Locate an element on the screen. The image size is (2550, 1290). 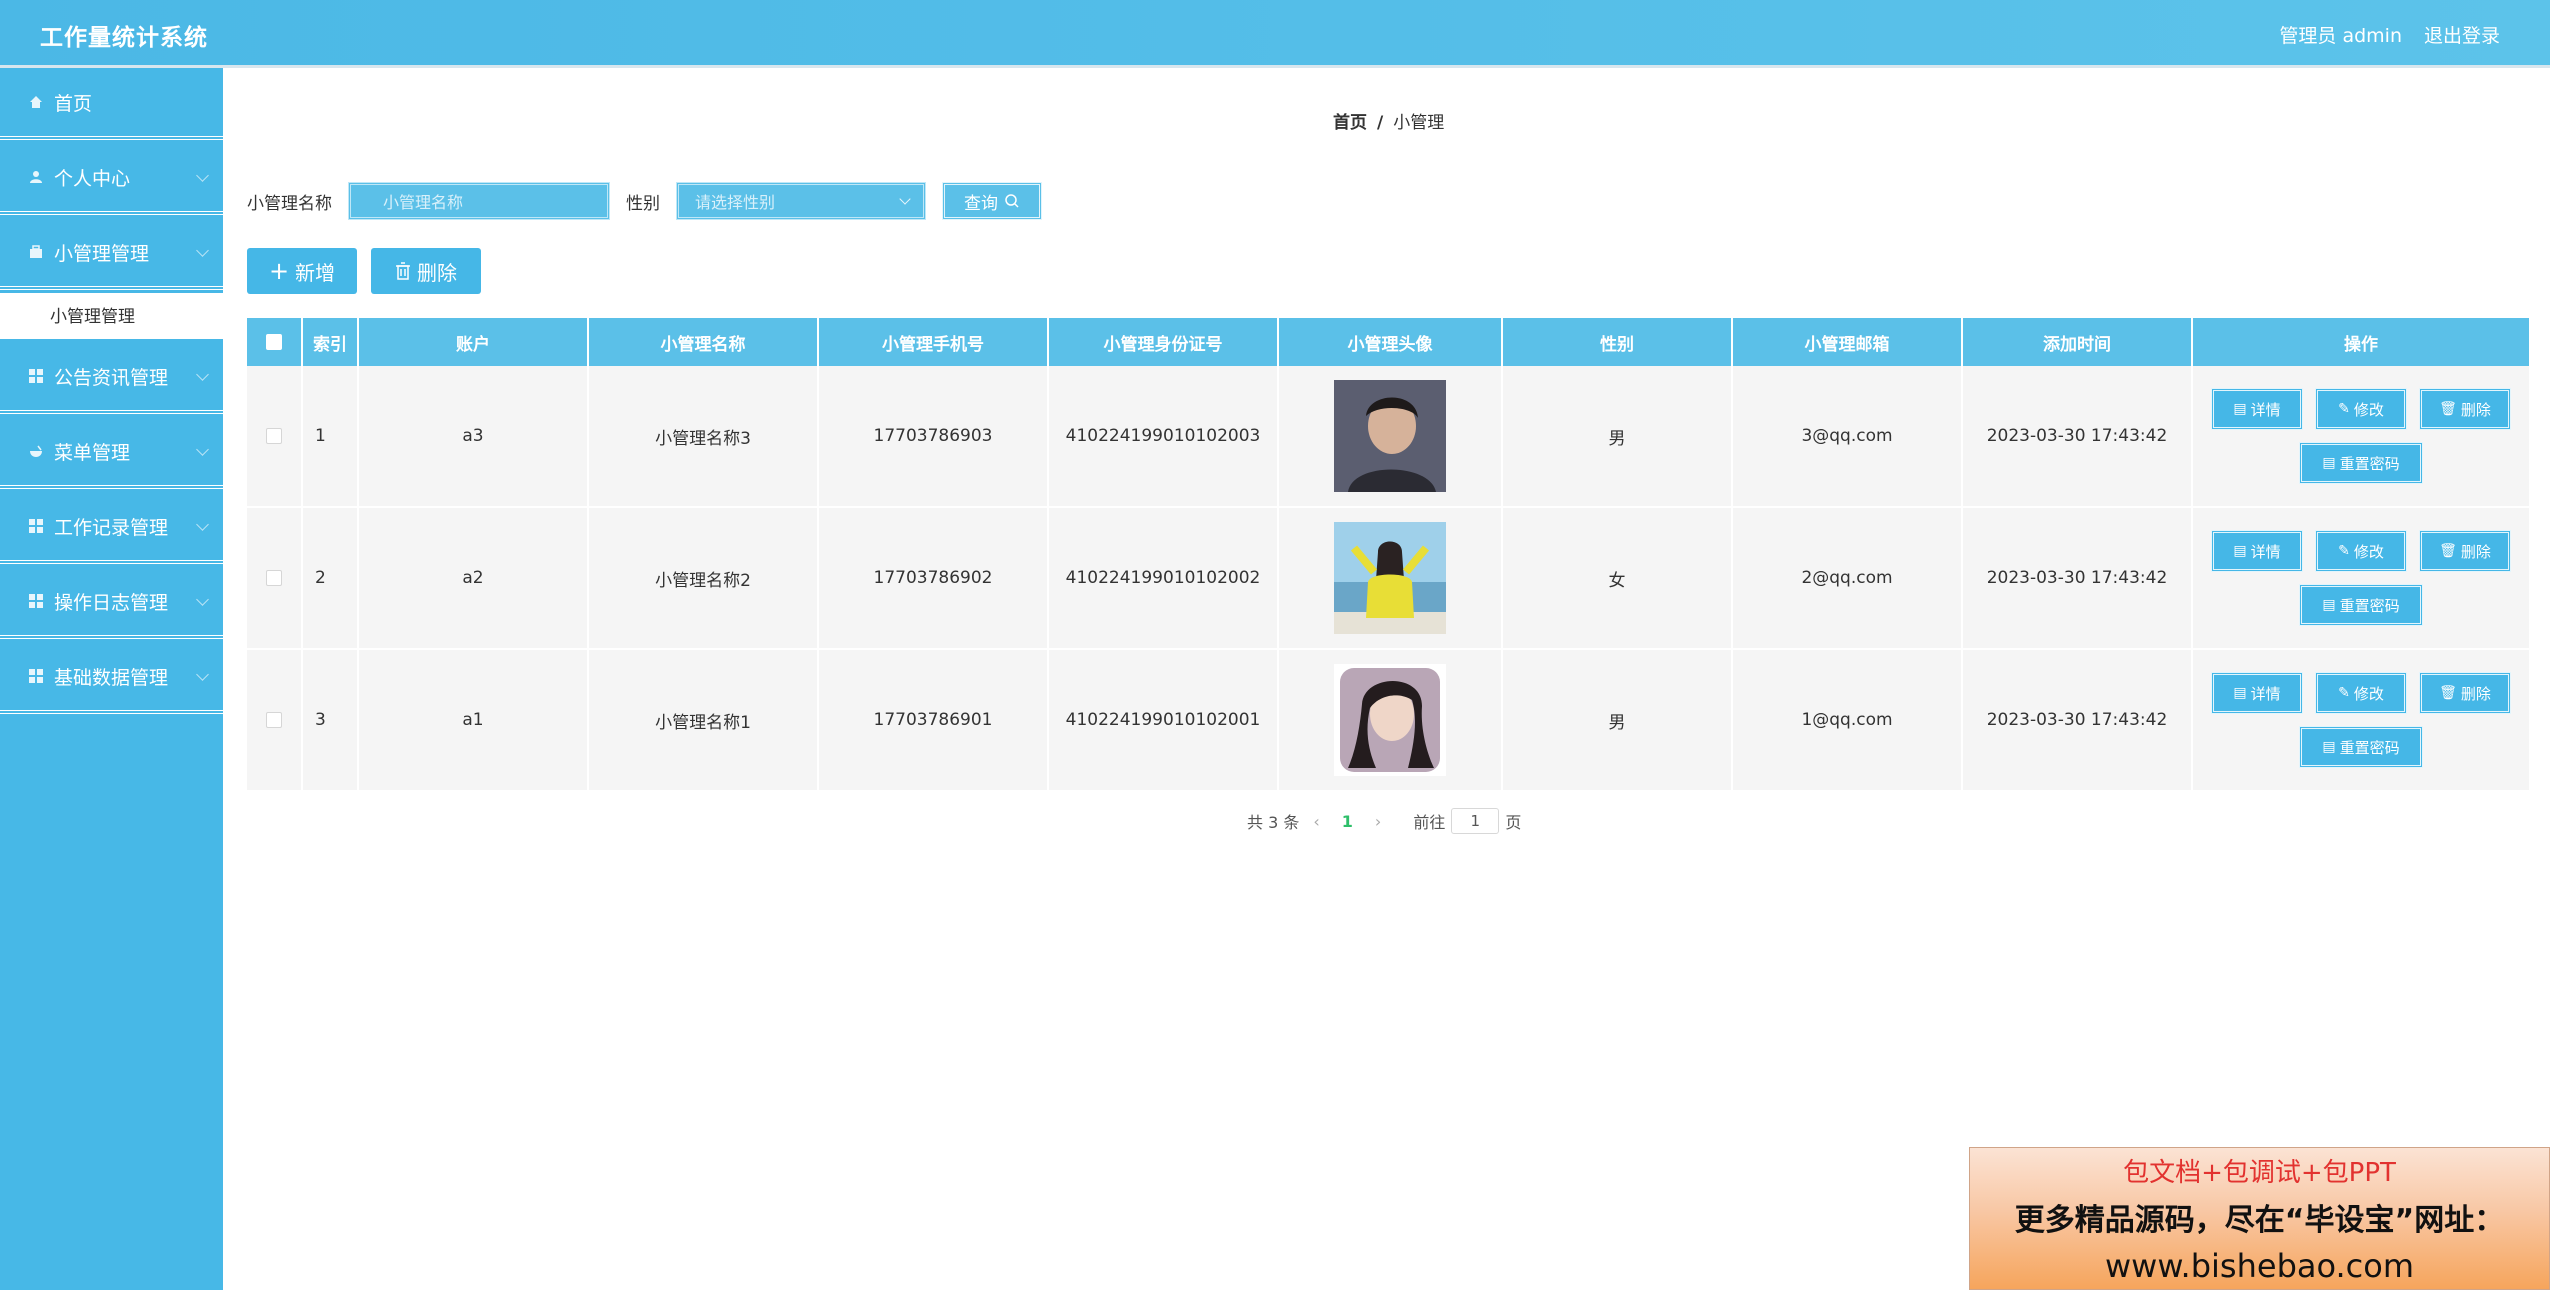
batch-delete-button: 删除 is located at coordinates (426, 271).